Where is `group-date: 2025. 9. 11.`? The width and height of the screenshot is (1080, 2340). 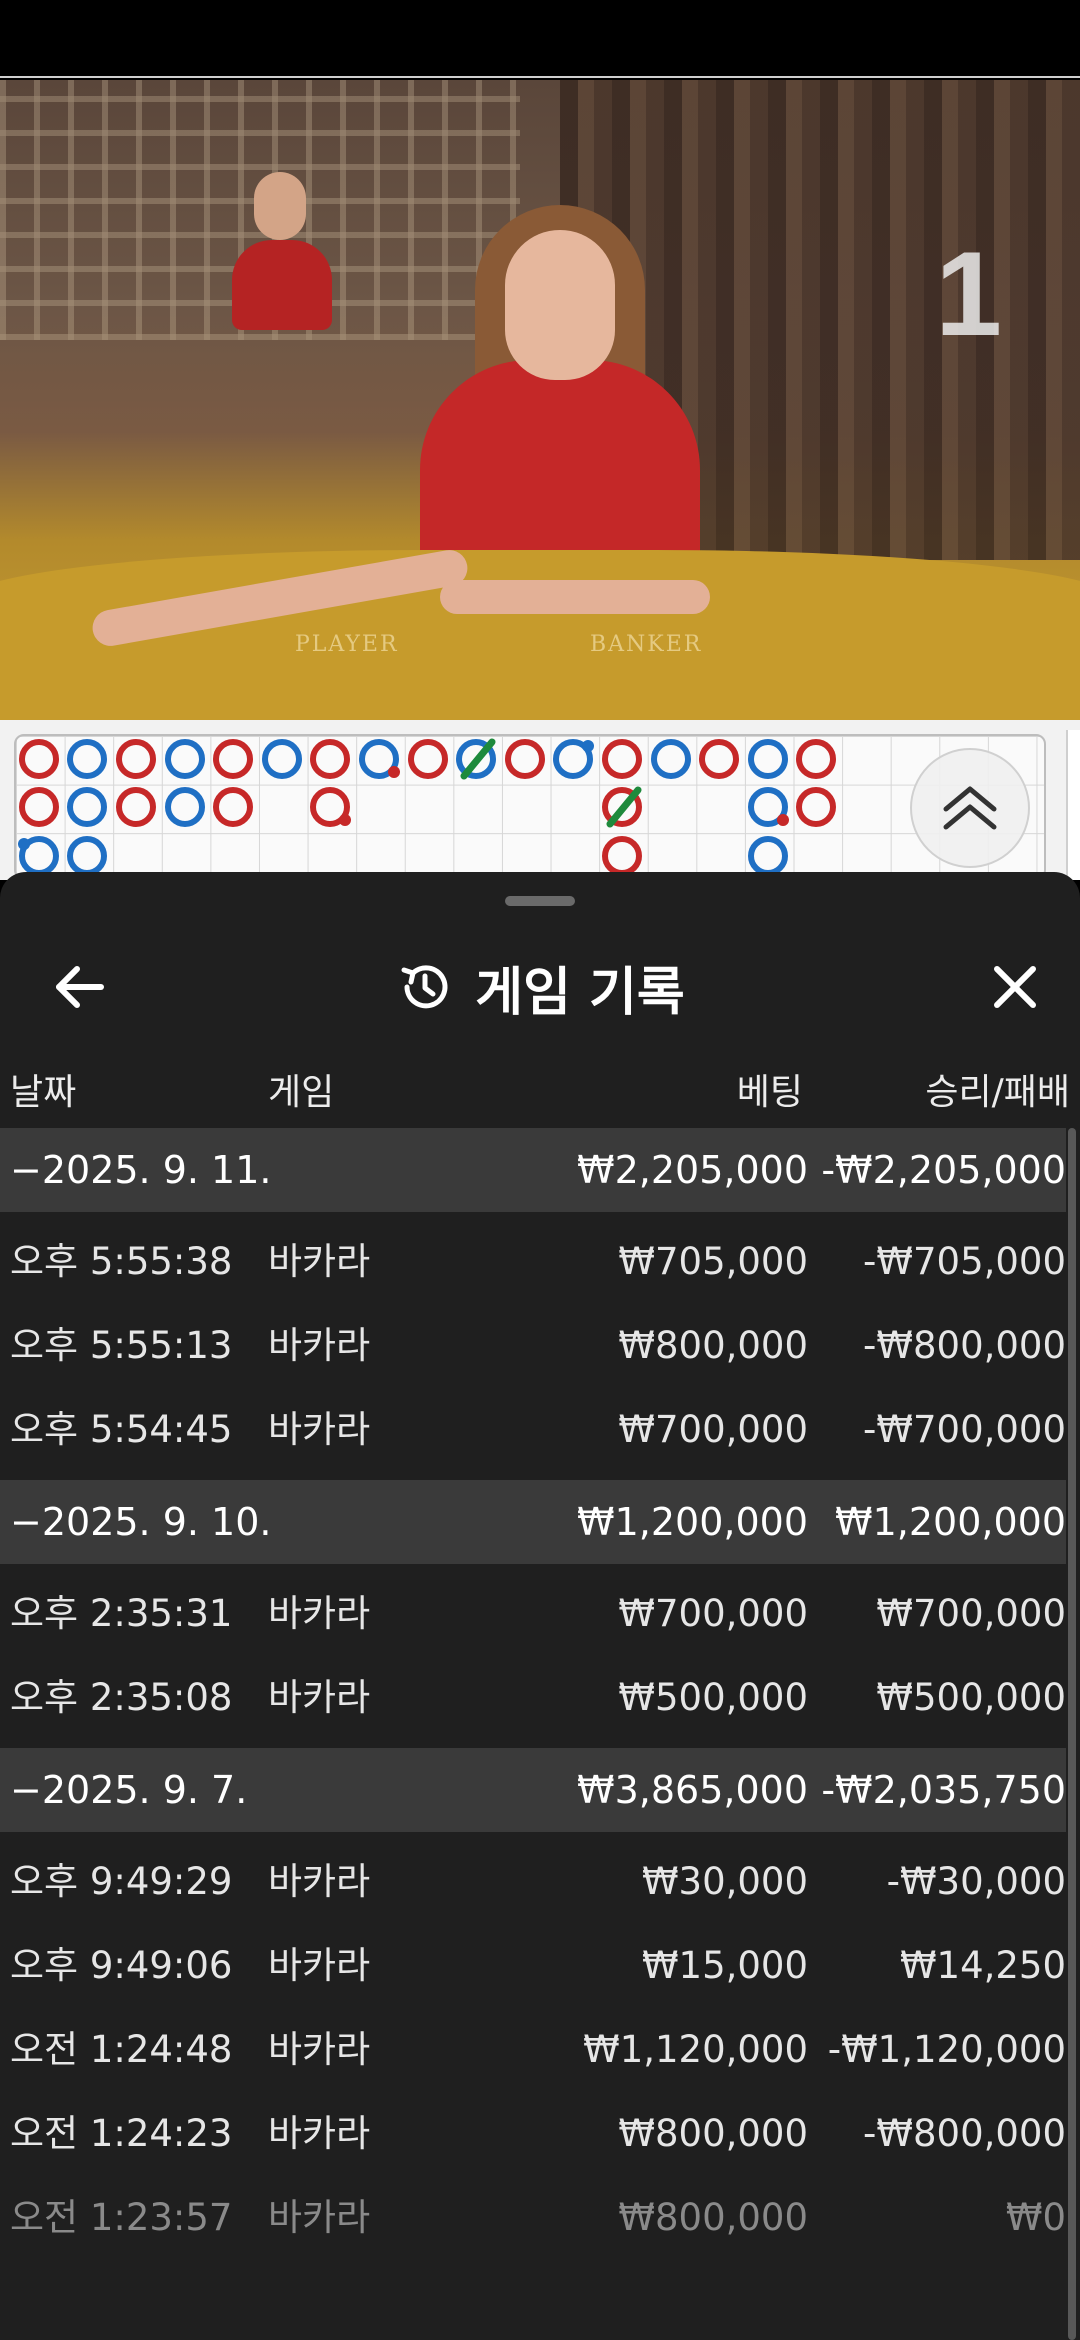 group-date: 2025. 9. 11. is located at coordinates (156, 1170).